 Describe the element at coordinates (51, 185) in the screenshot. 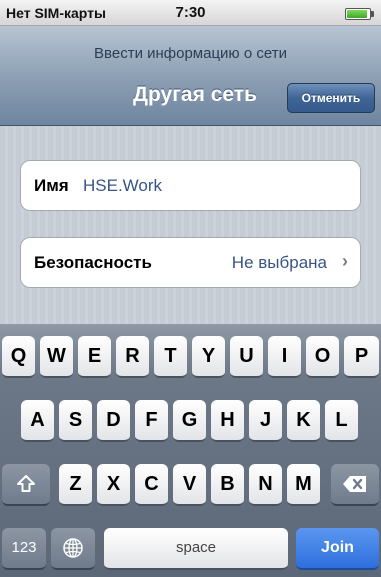

I see `network-name-label: Имя` at that location.